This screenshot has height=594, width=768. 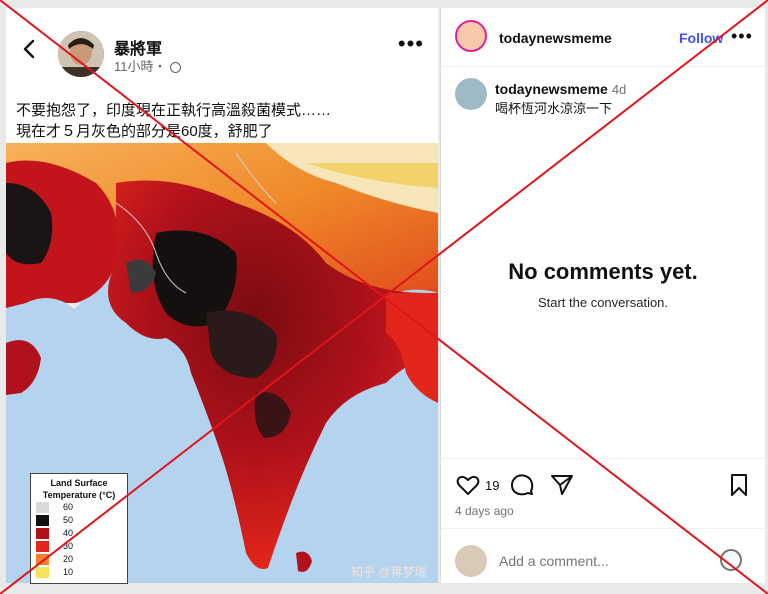 I want to click on like-count: 19, so click(x=492, y=485).